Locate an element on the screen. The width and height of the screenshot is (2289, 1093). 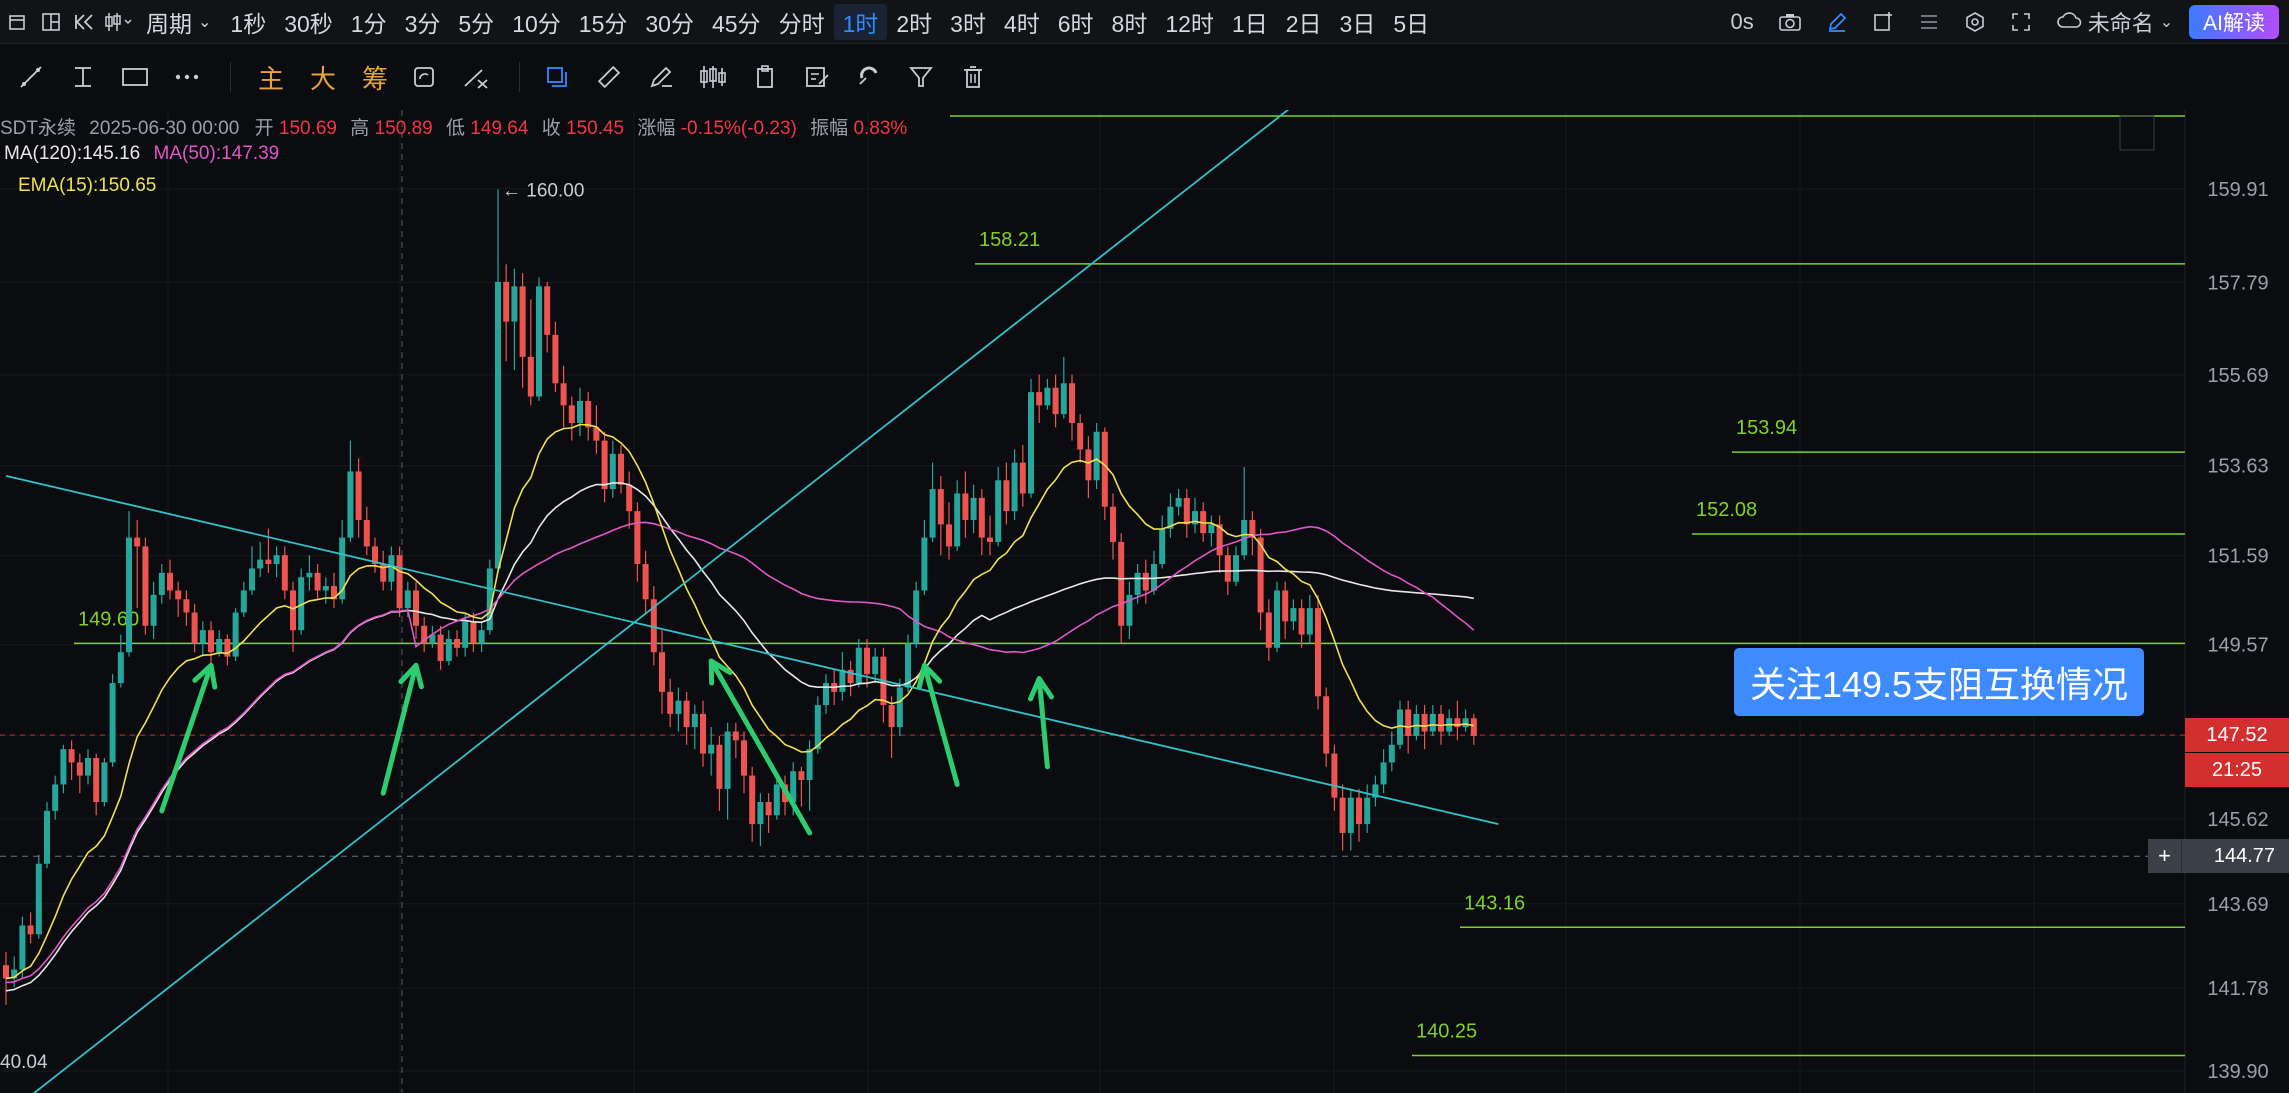
chart-annotation-label: 关注149.5支阻互换情况 is located at coordinates (1939, 682).